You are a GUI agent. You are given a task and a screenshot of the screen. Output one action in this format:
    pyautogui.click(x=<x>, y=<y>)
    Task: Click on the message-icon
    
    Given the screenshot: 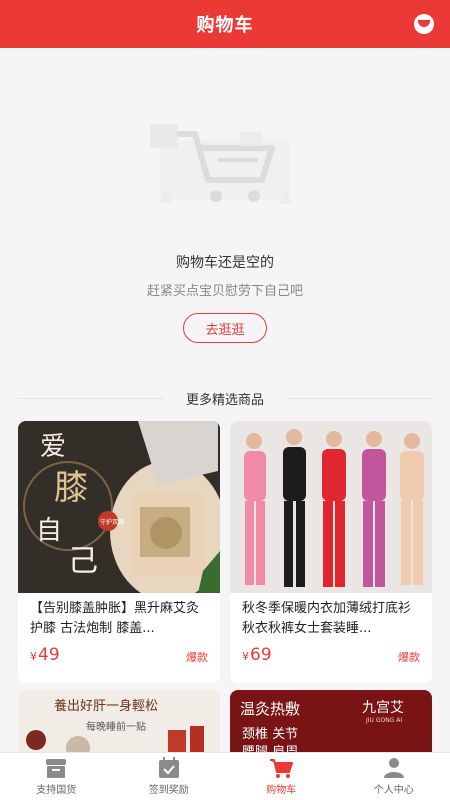 What is the action you would take?
    pyautogui.click(x=424, y=24)
    